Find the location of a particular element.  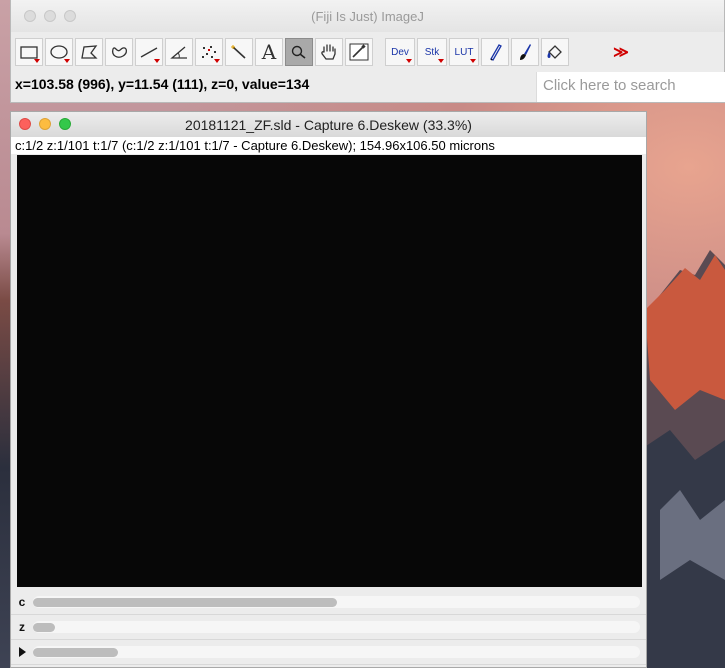

line-icon is located at coordinates (149, 52).